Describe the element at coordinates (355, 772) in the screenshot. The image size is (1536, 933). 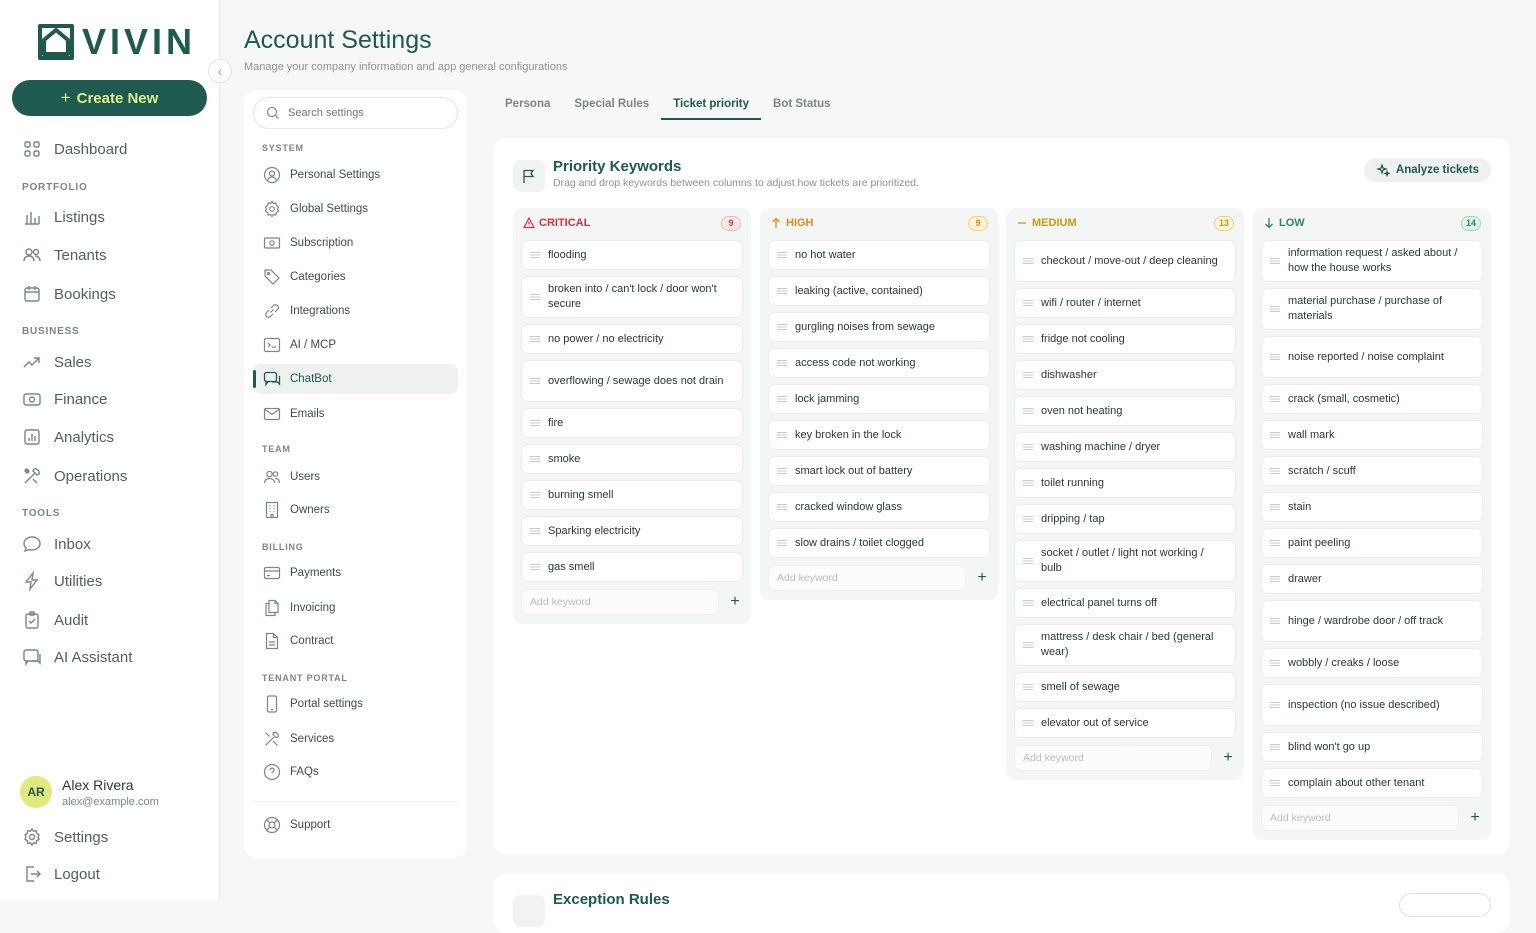
I see `settings-item-faqs: FAQs` at that location.